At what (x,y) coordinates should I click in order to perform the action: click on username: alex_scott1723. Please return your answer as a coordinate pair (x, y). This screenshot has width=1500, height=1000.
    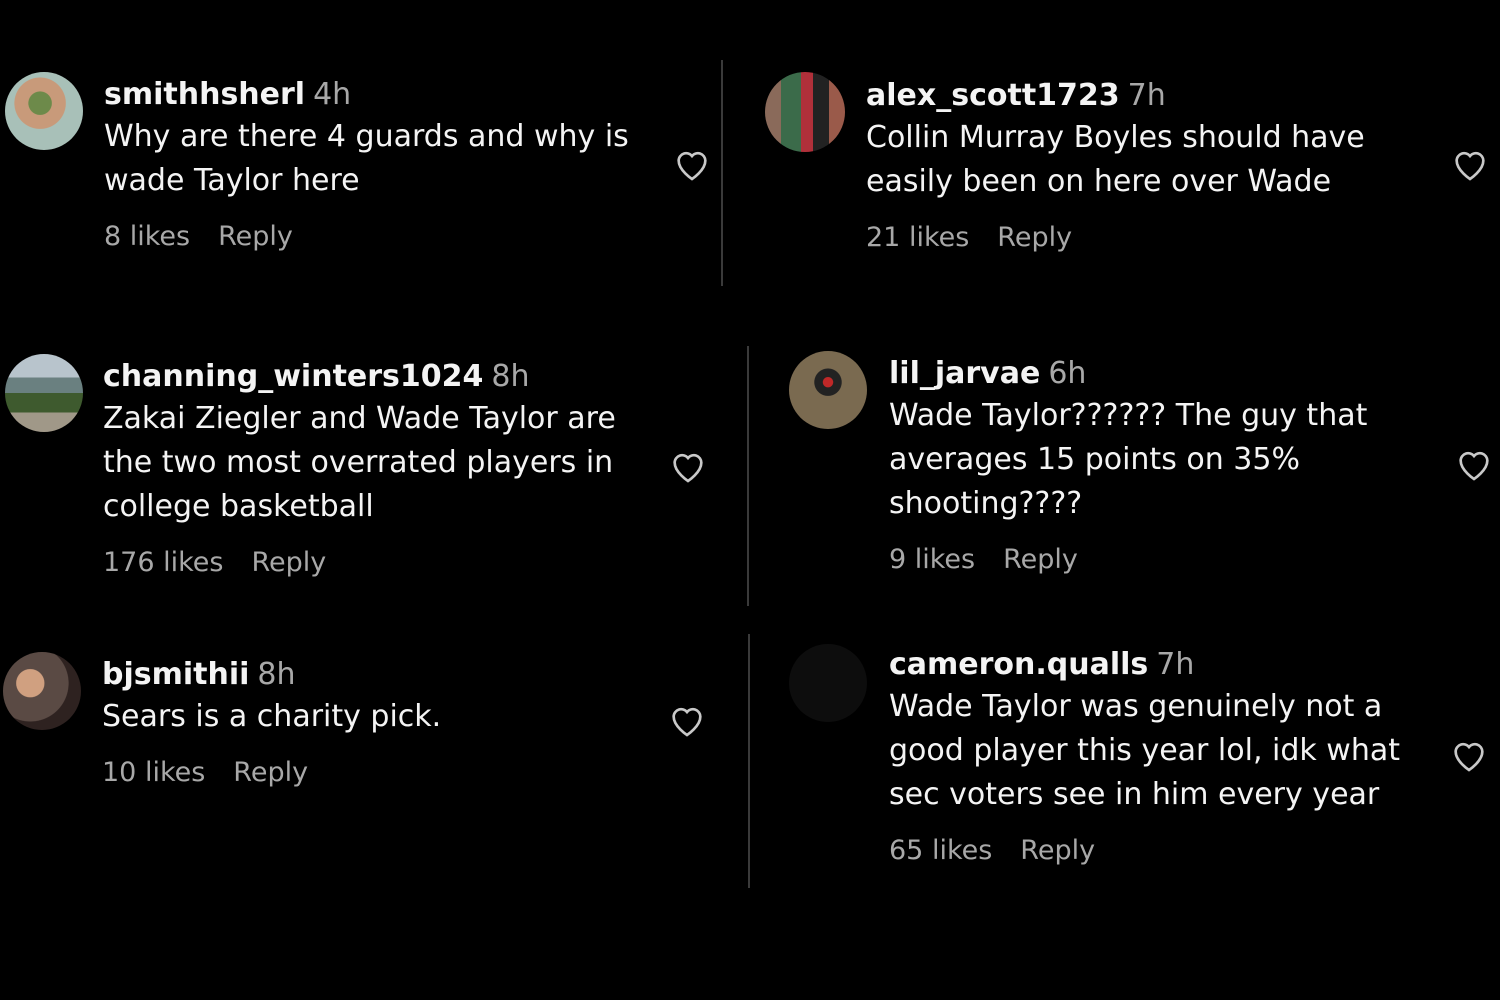
    Looking at the image, I should click on (993, 95).